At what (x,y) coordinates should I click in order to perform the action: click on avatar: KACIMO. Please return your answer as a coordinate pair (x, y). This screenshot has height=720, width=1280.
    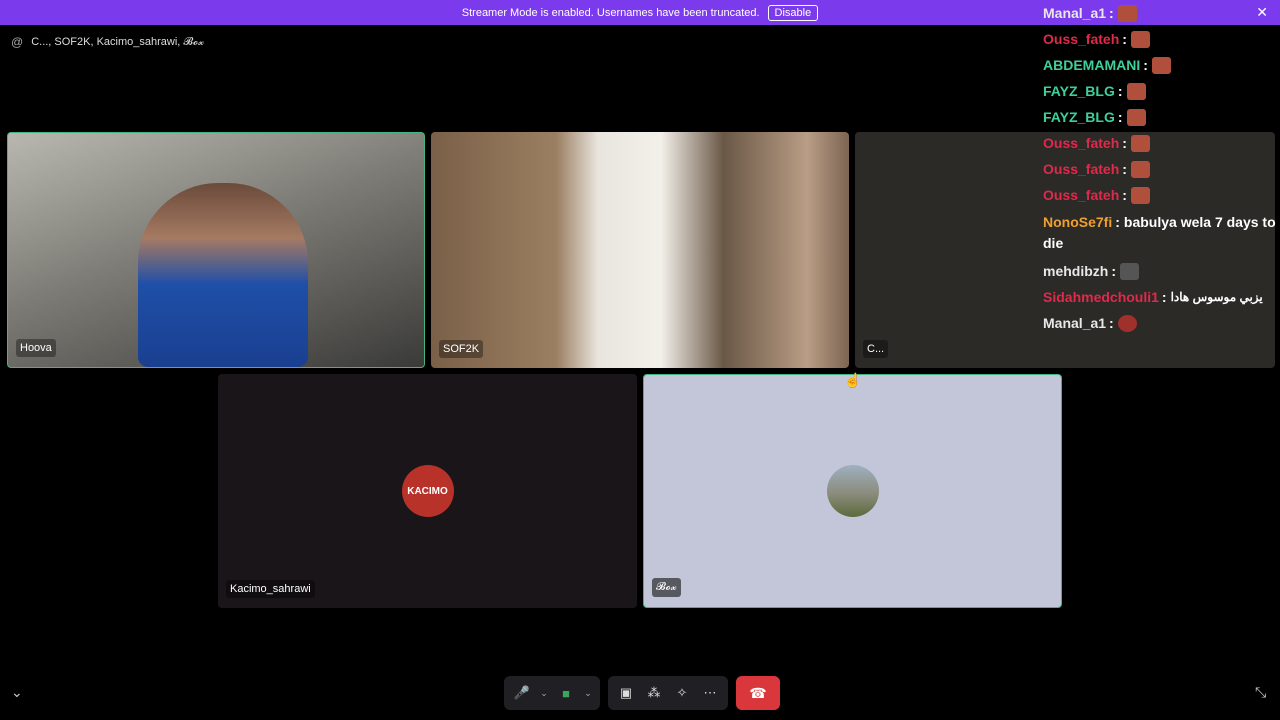
    Looking at the image, I should click on (427, 491).